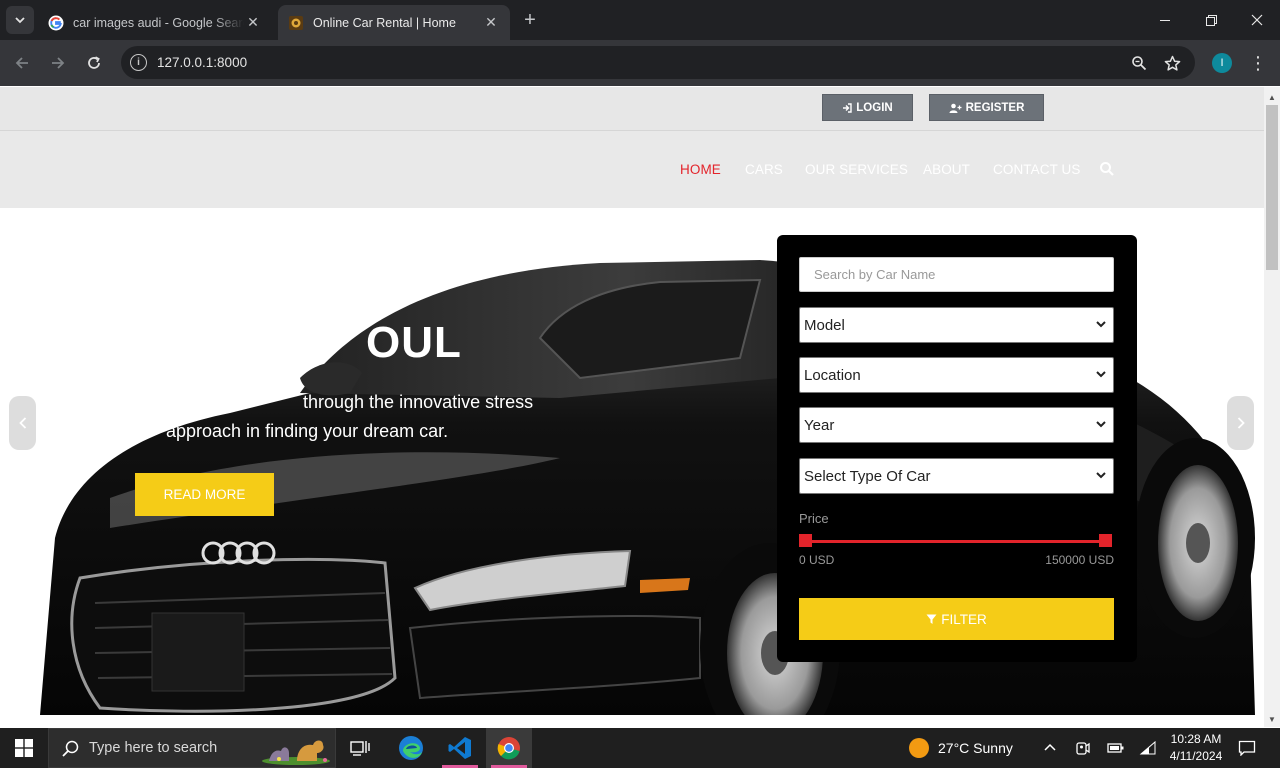 The width and height of the screenshot is (1280, 768). I want to click on taskbar-chrome-app, so click(509, 748).